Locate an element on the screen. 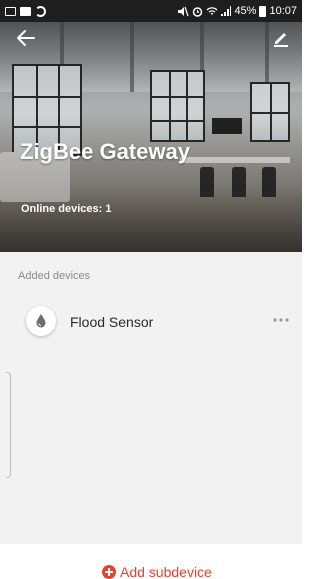  folder-icon is located at coordinates (25, 11).